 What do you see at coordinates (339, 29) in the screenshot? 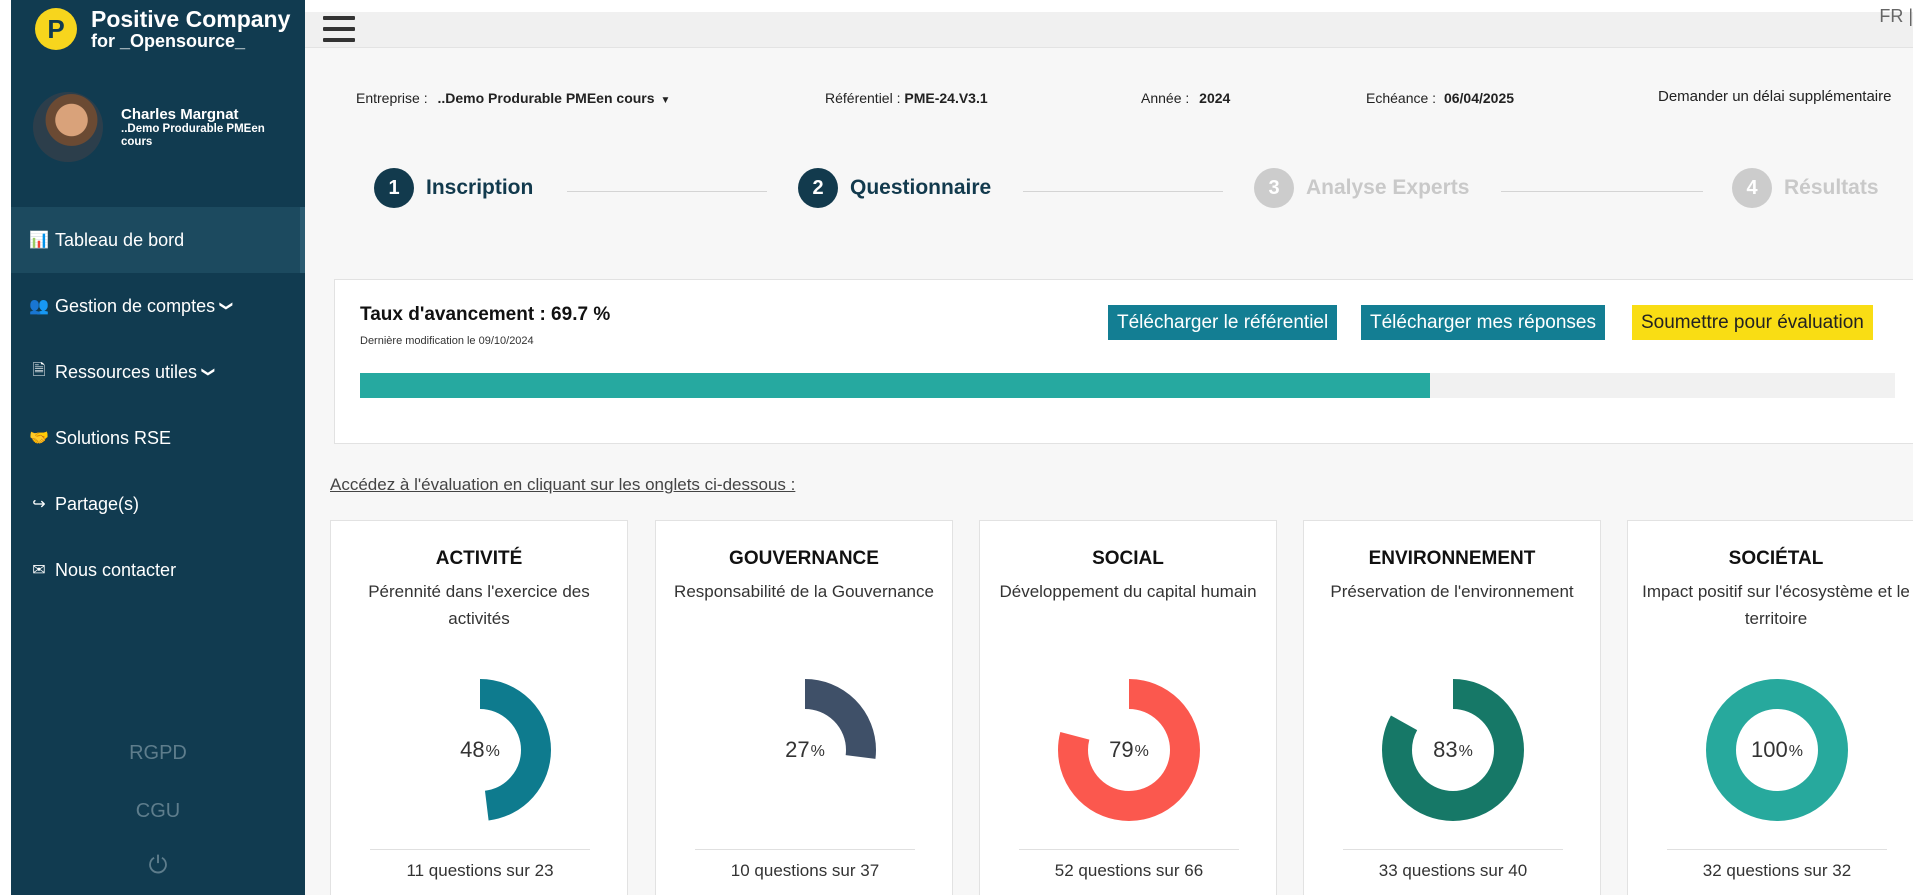
I see `hamburger-menu-icon` at bounding box center [339, 29].